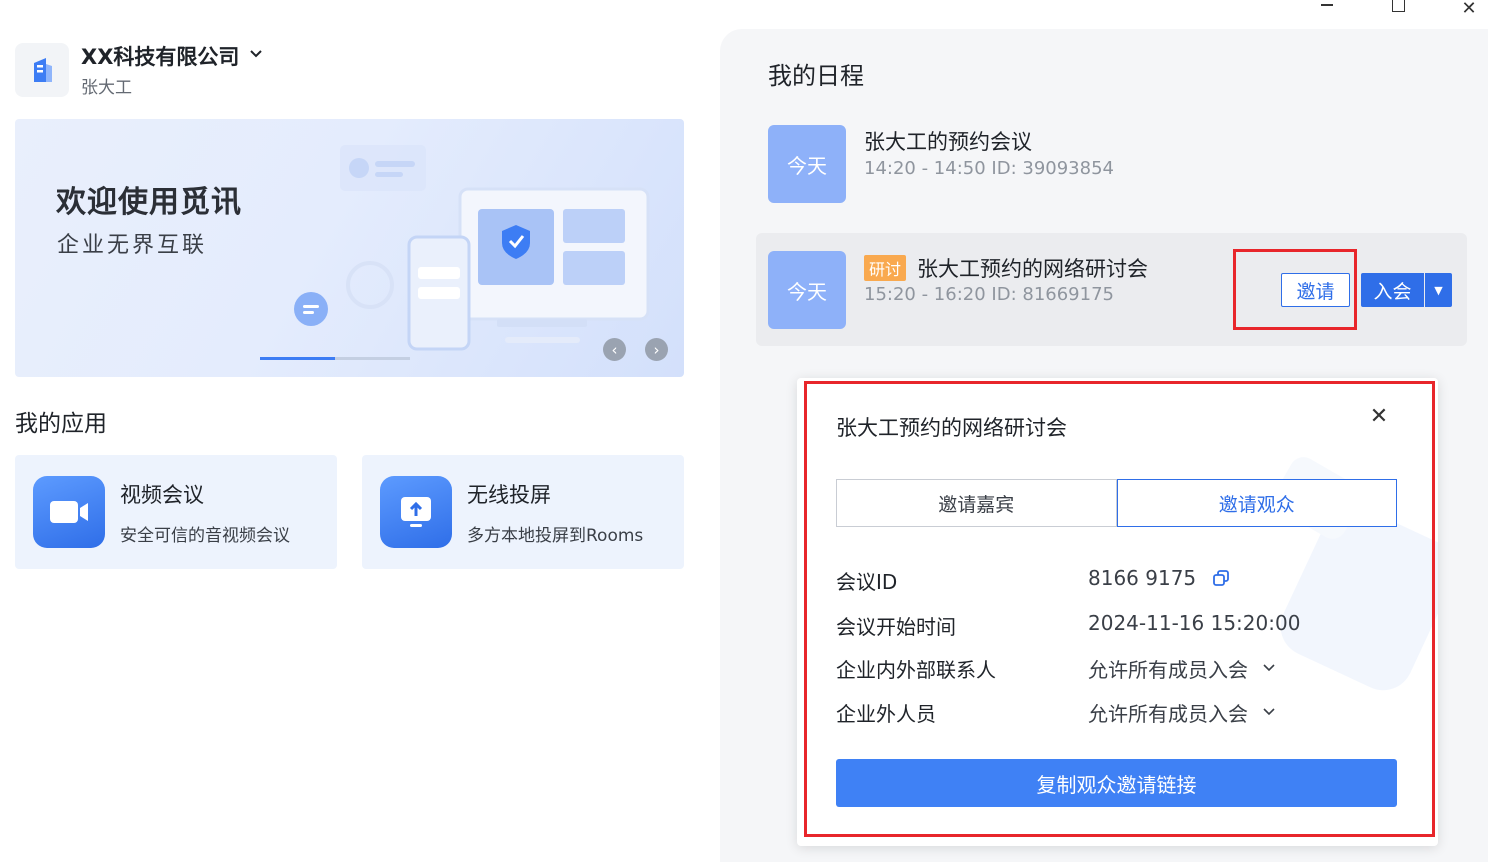 The width and height of the screenshot is (1488, 862). I want to click on join-dropdown-icon: ▼, so click(1438, 290).